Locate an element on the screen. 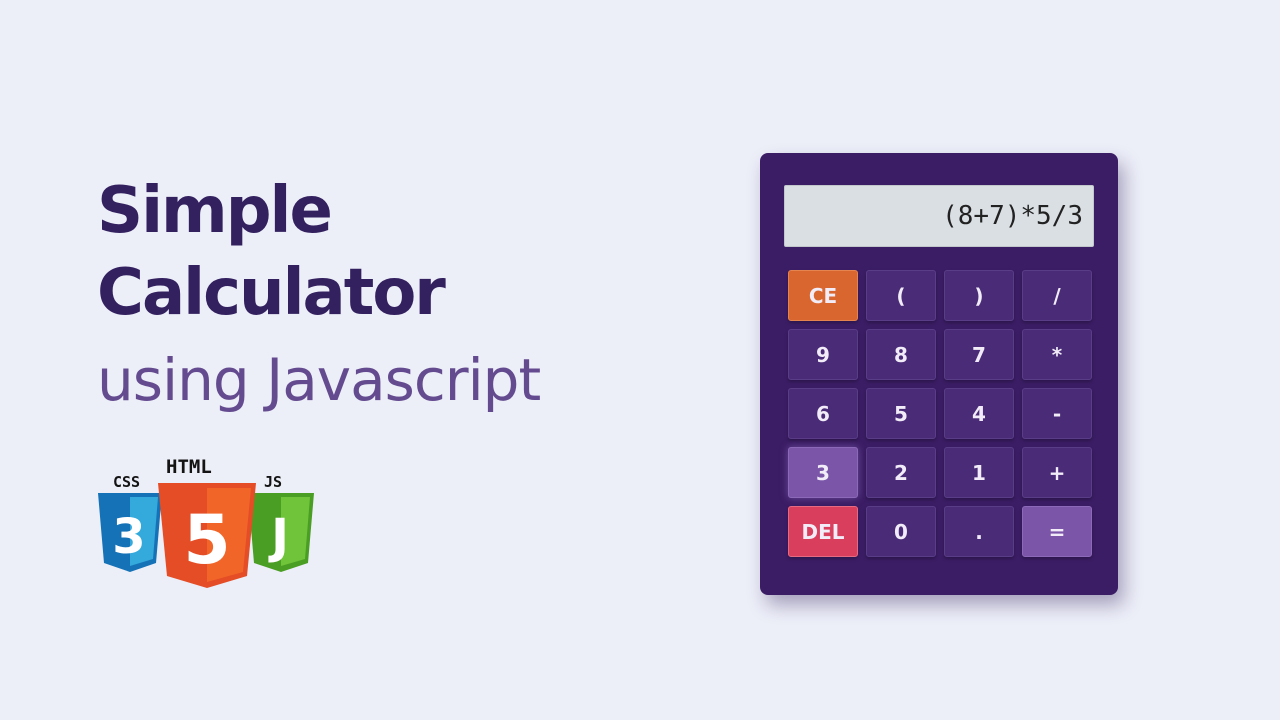  digit-9-button: 9 is located at coordinates (823, 354).